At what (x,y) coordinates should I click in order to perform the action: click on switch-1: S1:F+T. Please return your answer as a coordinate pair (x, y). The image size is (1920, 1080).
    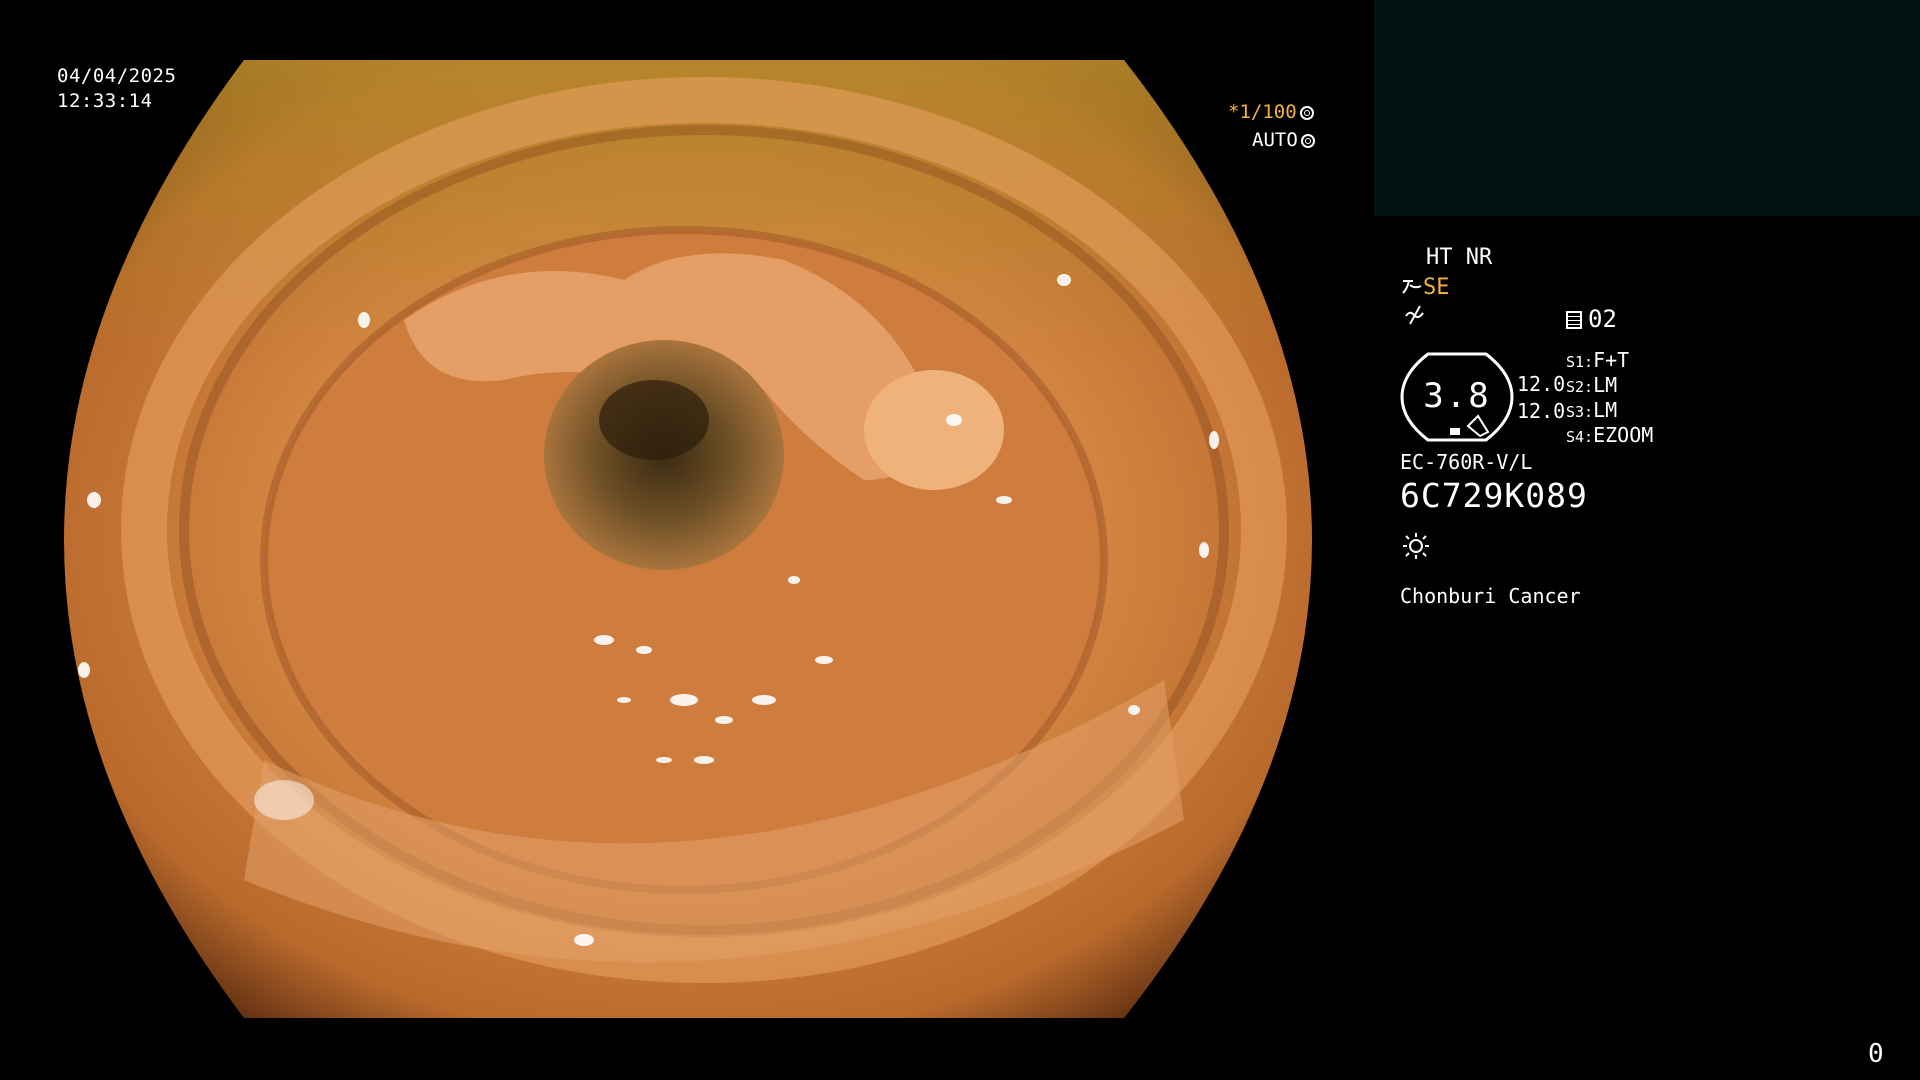
    Looking at the image, I should click on (1597, 361).